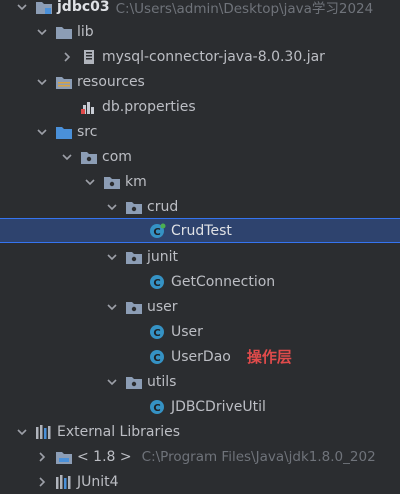 Image resolution: width=400 pixels, height=494 pixels. What do you see at coordinates (64, 132) in the screenshot?
I see `source-folder-icon` at bounding box center [64, 132].